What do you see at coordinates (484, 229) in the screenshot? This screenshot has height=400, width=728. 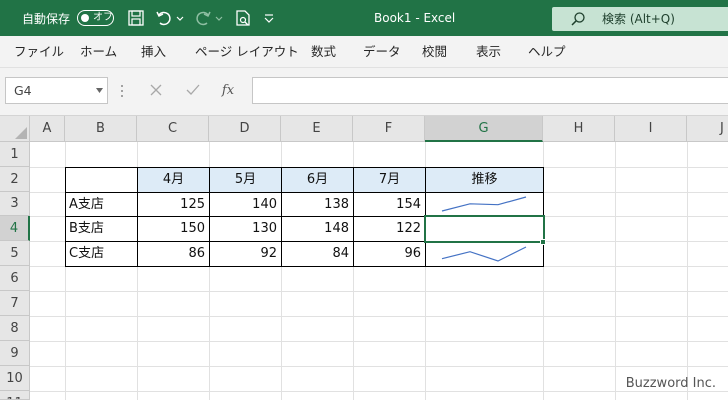 I see `active-cell-outline` at bounding box center [484, 229].